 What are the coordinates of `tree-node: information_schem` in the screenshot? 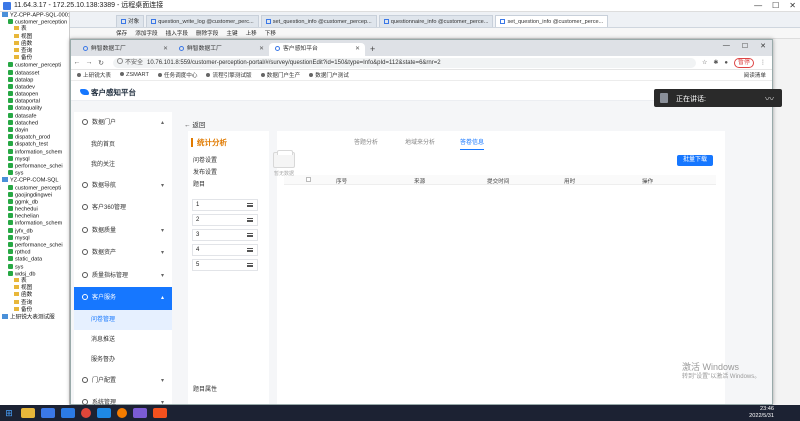 It's located at (34, 152).